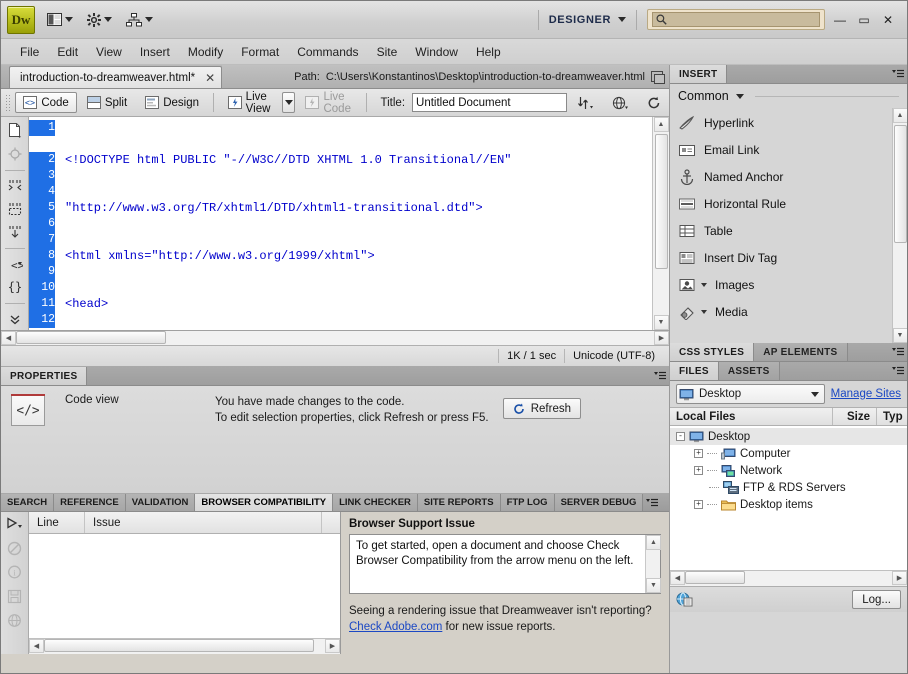 The image size is (908, 674). I want to click on menu-file: File, so click(29, 52).